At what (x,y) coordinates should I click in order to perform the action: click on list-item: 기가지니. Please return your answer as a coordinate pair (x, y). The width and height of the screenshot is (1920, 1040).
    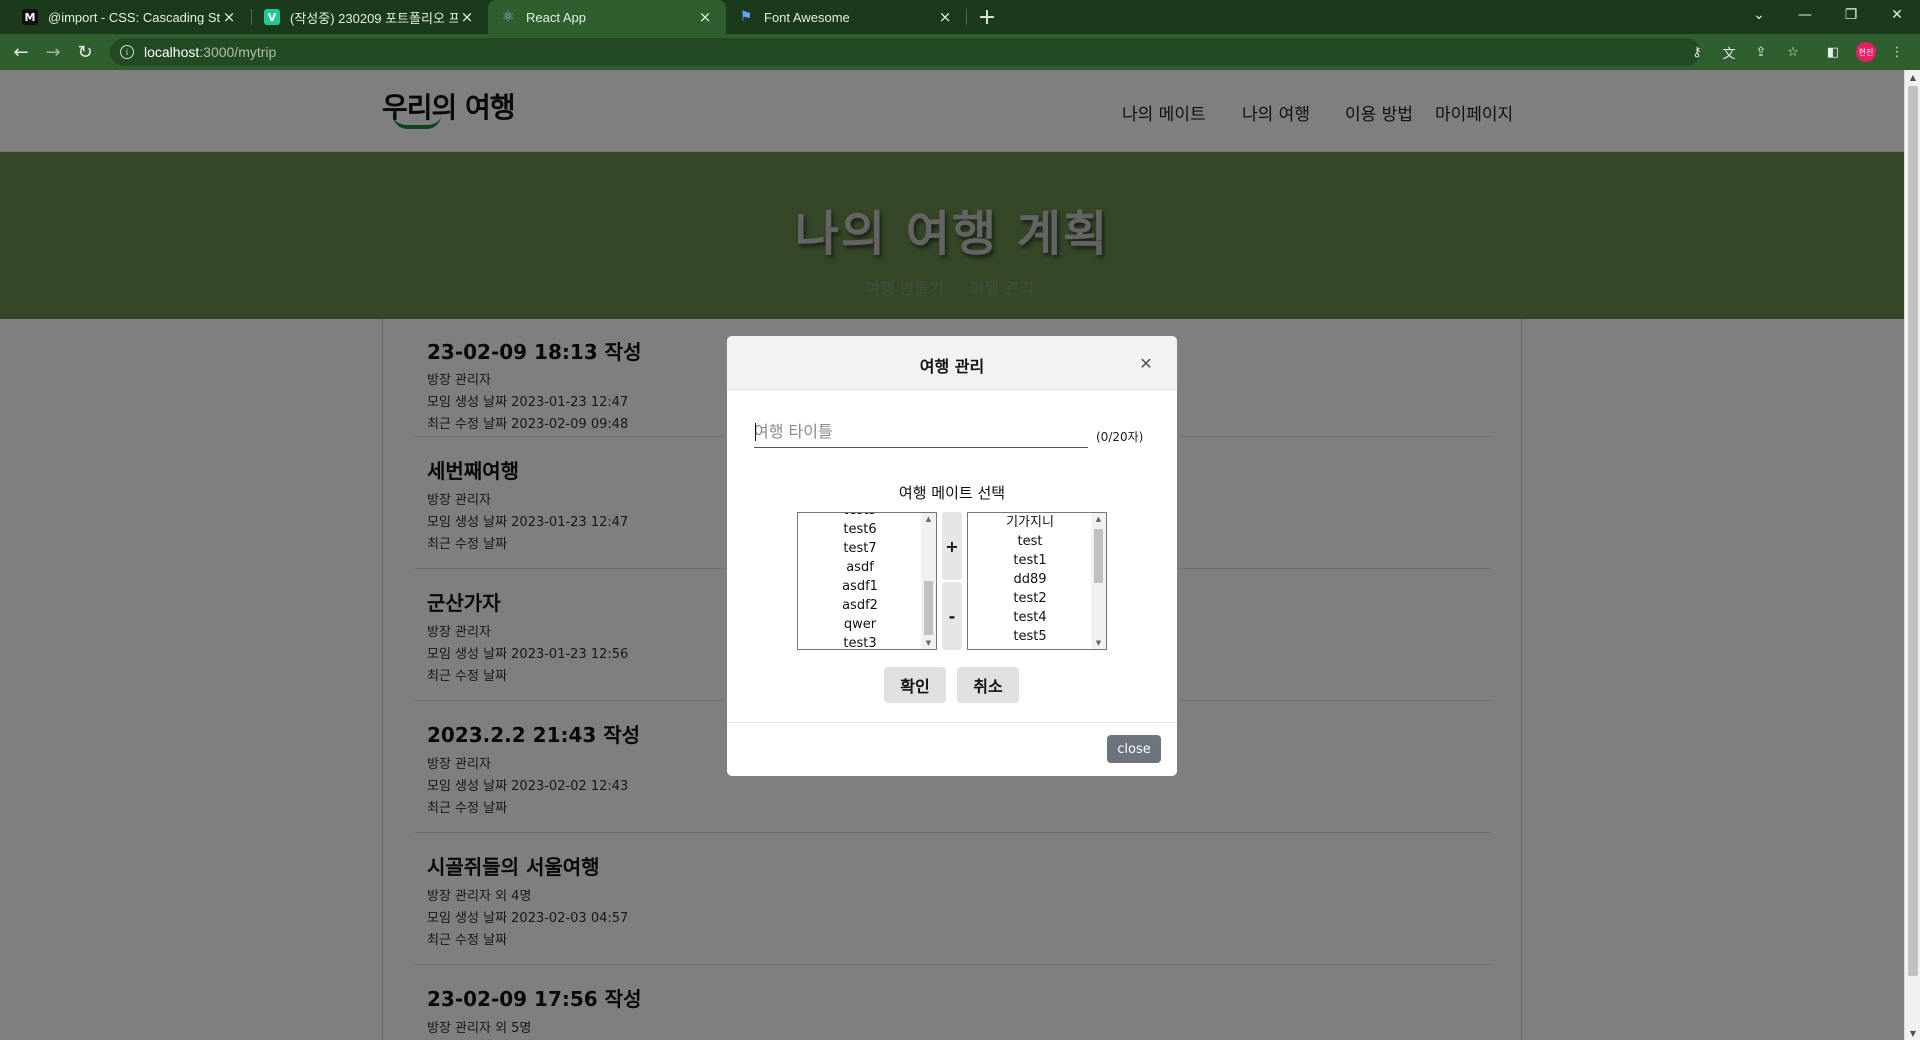
    Looking at the image, I should click on (1030, 522).